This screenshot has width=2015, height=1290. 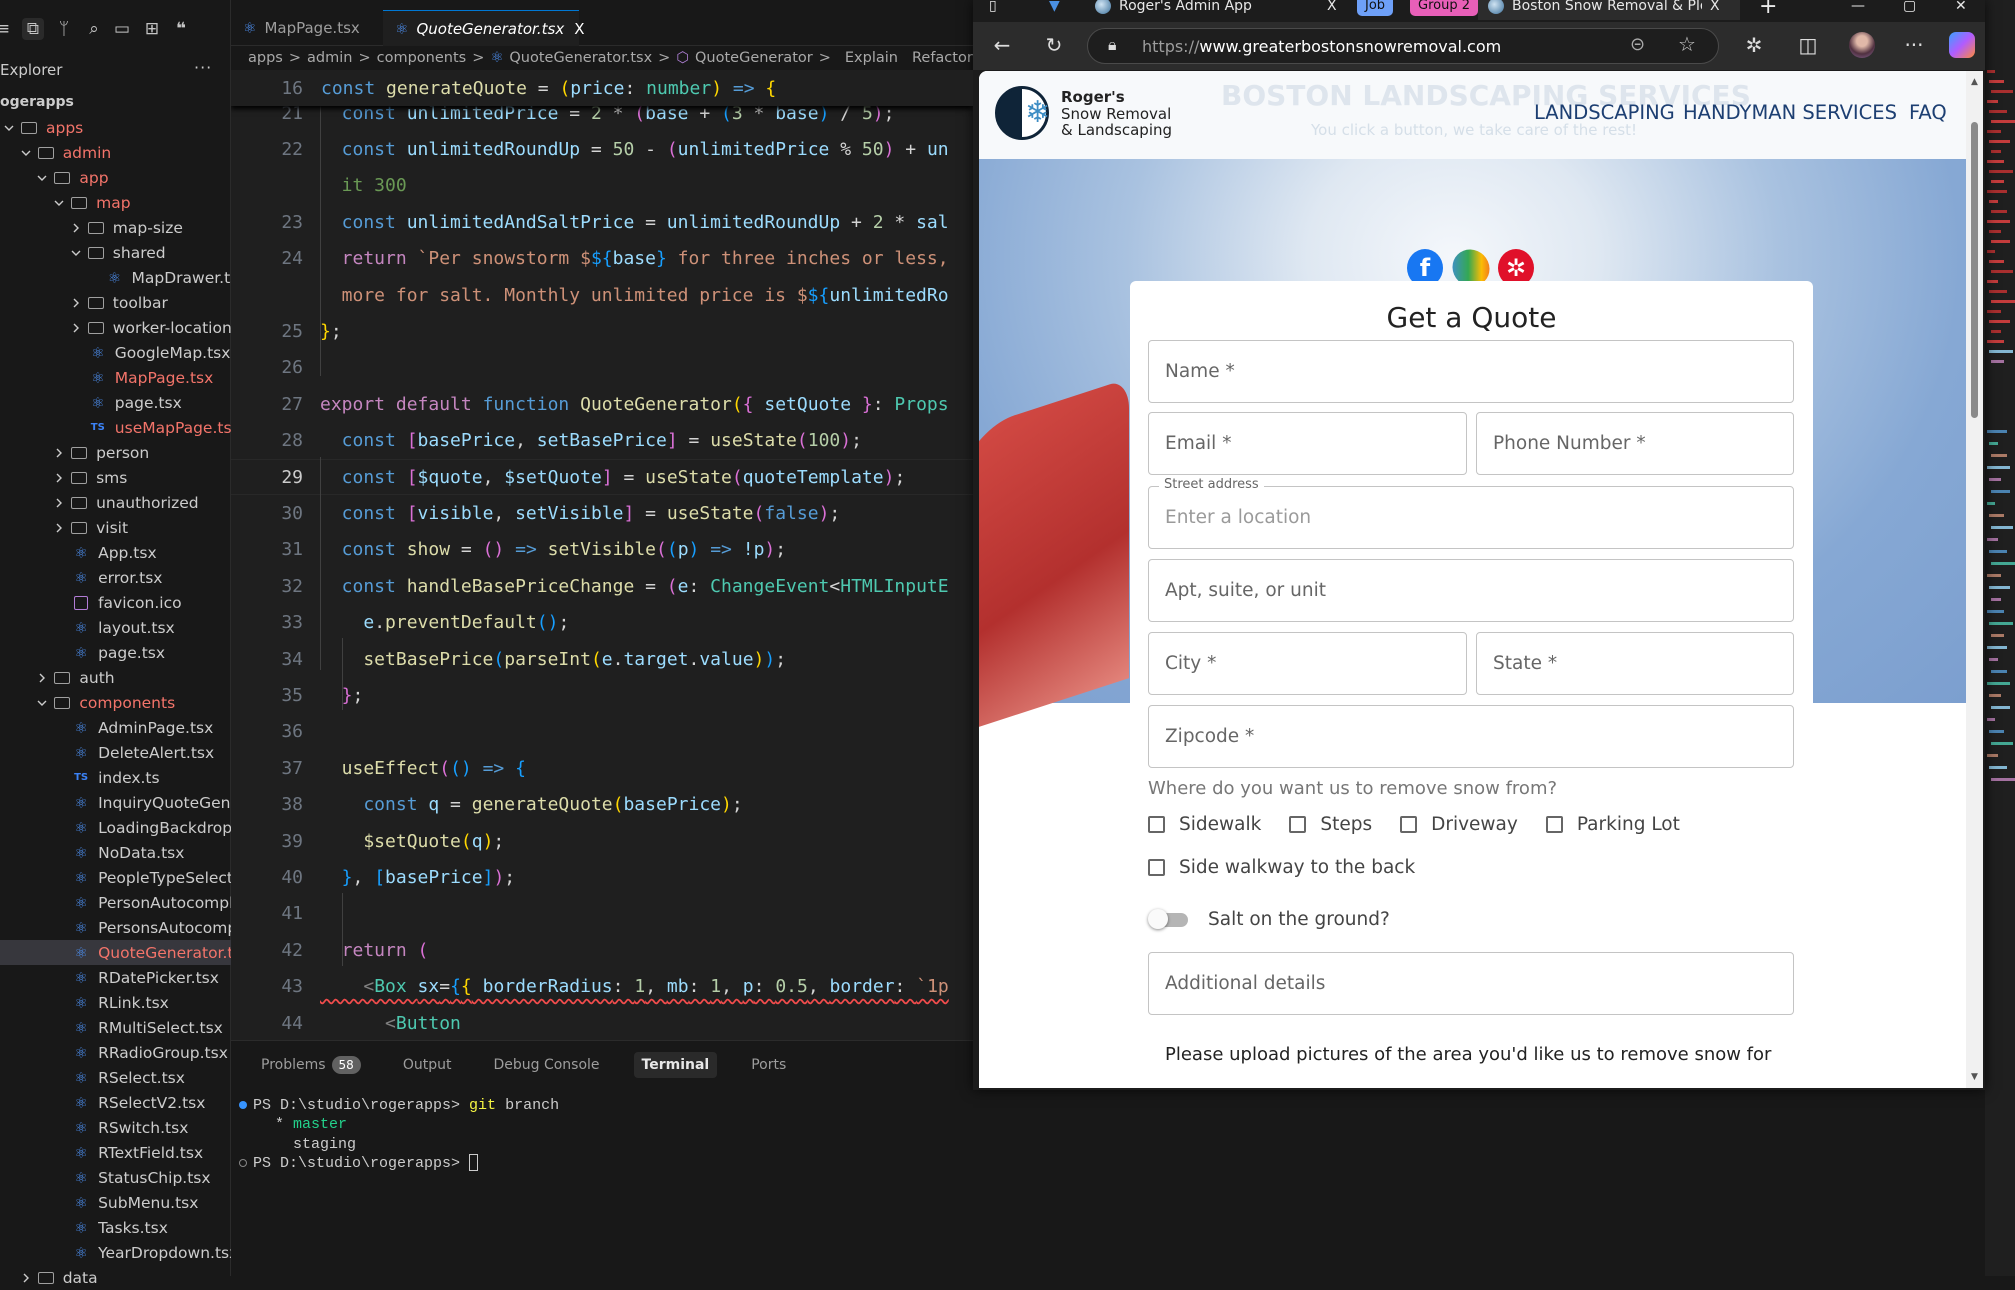 What do you see at coordinates (602, 732) in the screenshot?
I see `code-line: 36` at bounding box center [602, 732].